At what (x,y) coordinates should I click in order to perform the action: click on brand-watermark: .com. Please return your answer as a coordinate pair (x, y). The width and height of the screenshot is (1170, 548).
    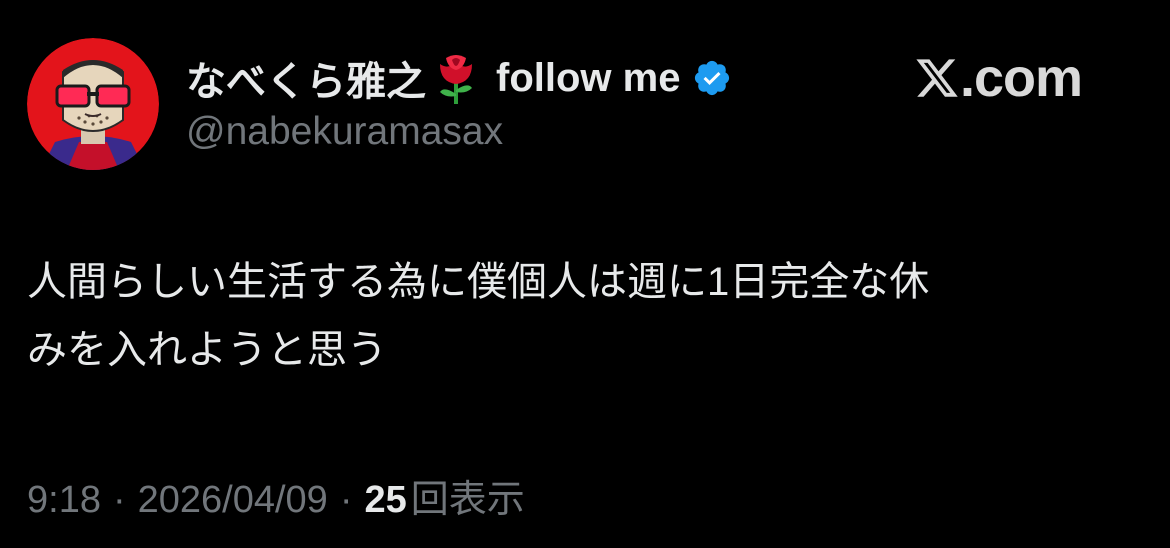
    Looking at the image, I should click on (998, 78).